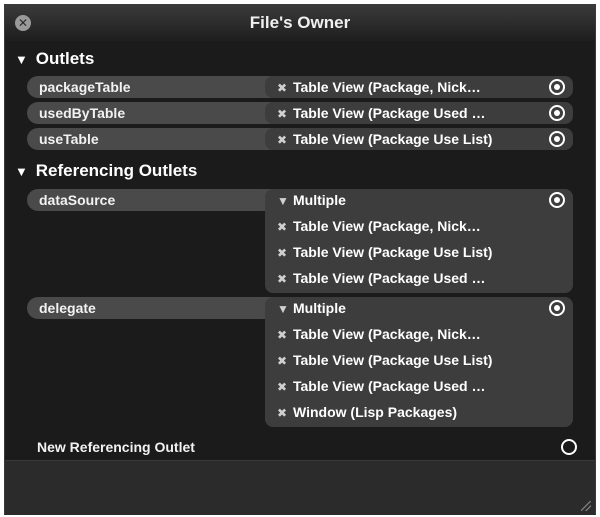  What do you see at coordinates (586, 506) in the screenshot?
I see `resize-grip-icon` at bounding box center [586, 506].